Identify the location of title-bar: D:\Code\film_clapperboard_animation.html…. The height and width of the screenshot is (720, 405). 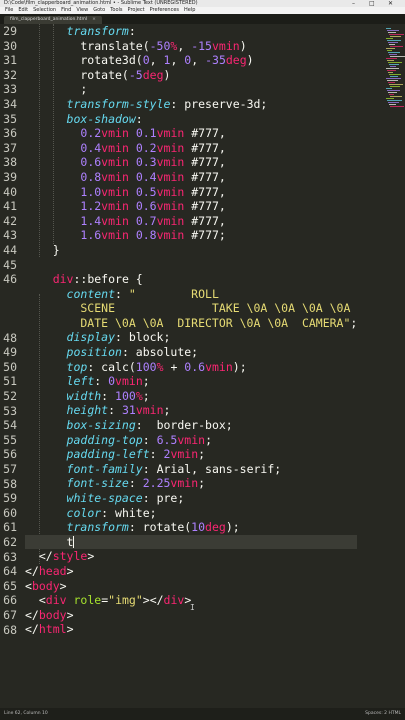
(202, 3).